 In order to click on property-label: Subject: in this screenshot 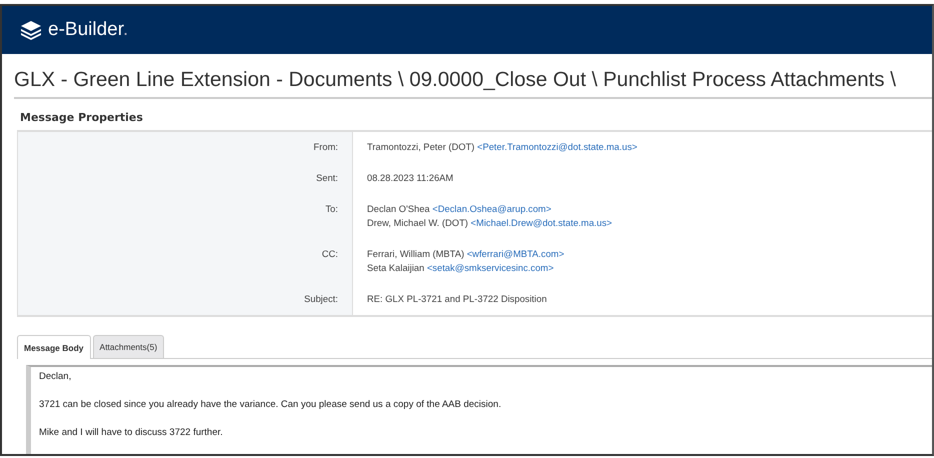, I will do `click(321, 298)`.